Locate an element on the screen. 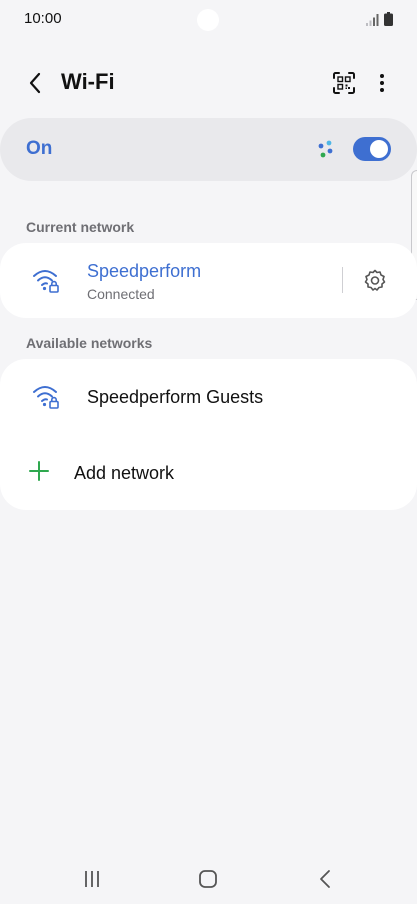  navigation-bar is located at coordinates (208, 879).